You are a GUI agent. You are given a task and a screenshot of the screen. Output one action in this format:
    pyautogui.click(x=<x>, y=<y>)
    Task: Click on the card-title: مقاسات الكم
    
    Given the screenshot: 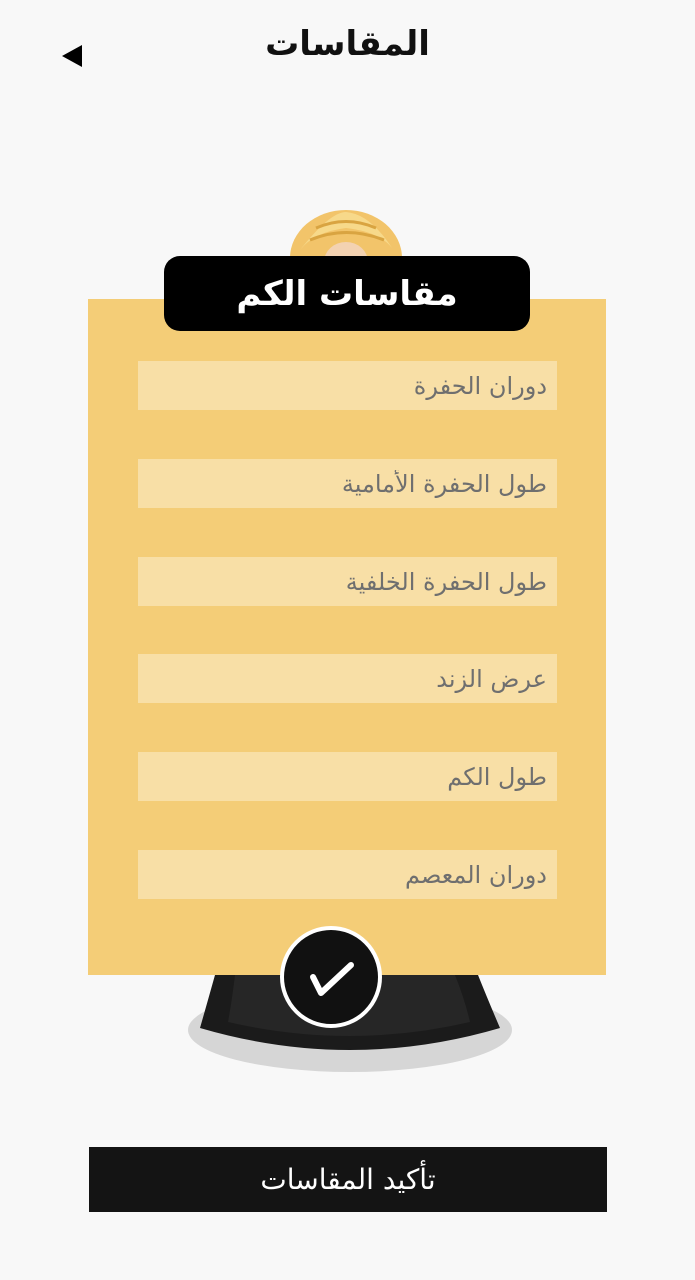 What is the action you would take?
    pyautogui.click(x=347, y=293)
    